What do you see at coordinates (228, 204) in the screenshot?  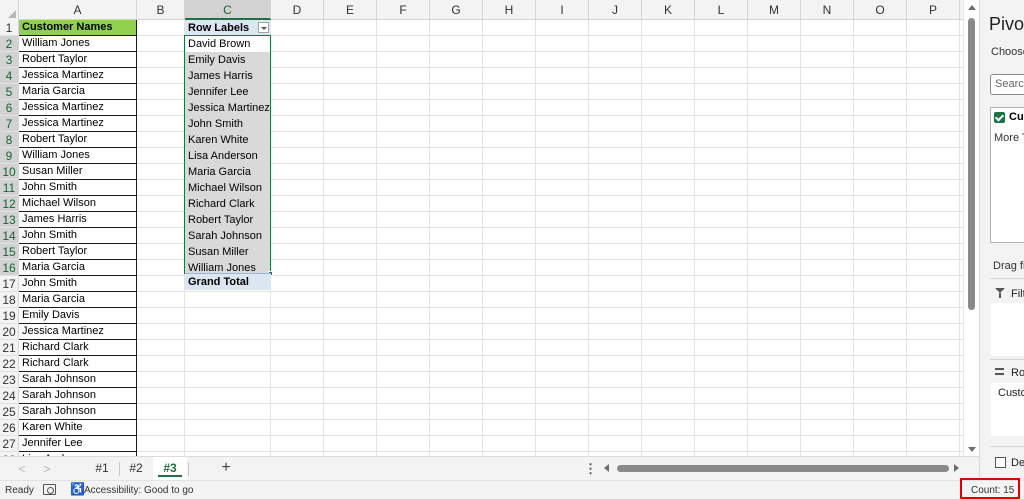 I see `pivot-row-item: Richard Clark` at bounding box center [228, 204].